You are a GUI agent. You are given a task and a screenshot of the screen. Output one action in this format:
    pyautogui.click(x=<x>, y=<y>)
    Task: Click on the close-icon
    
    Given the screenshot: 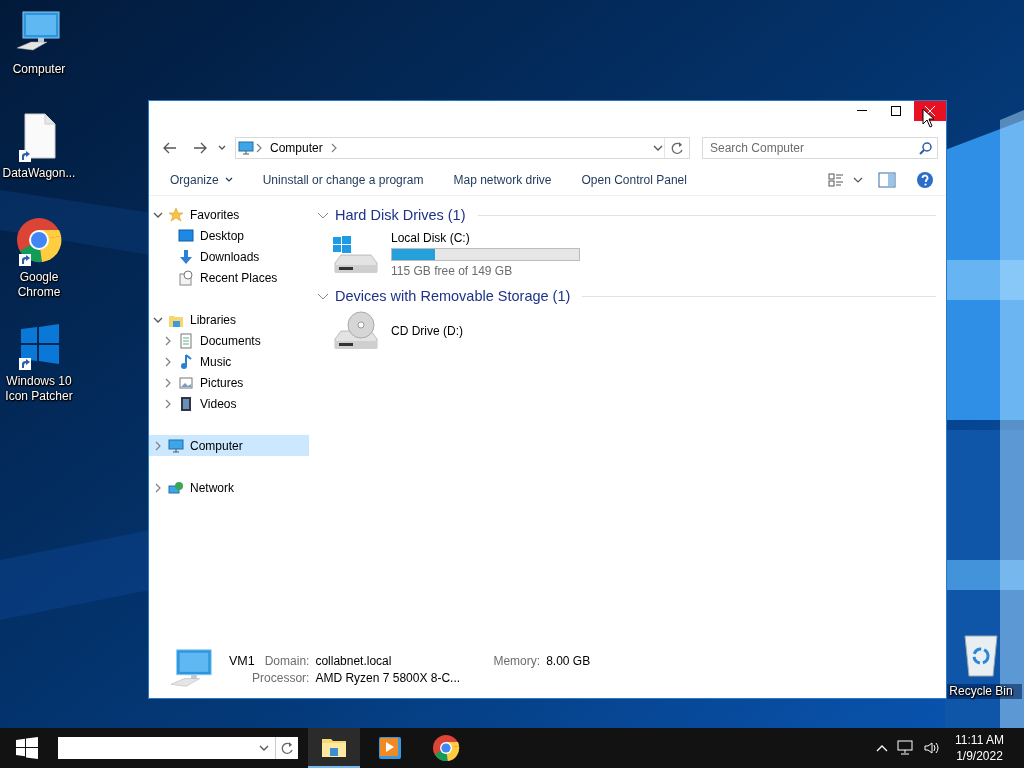 What is the action you would take?
    pyautogui.click(x=930, y=111)
    